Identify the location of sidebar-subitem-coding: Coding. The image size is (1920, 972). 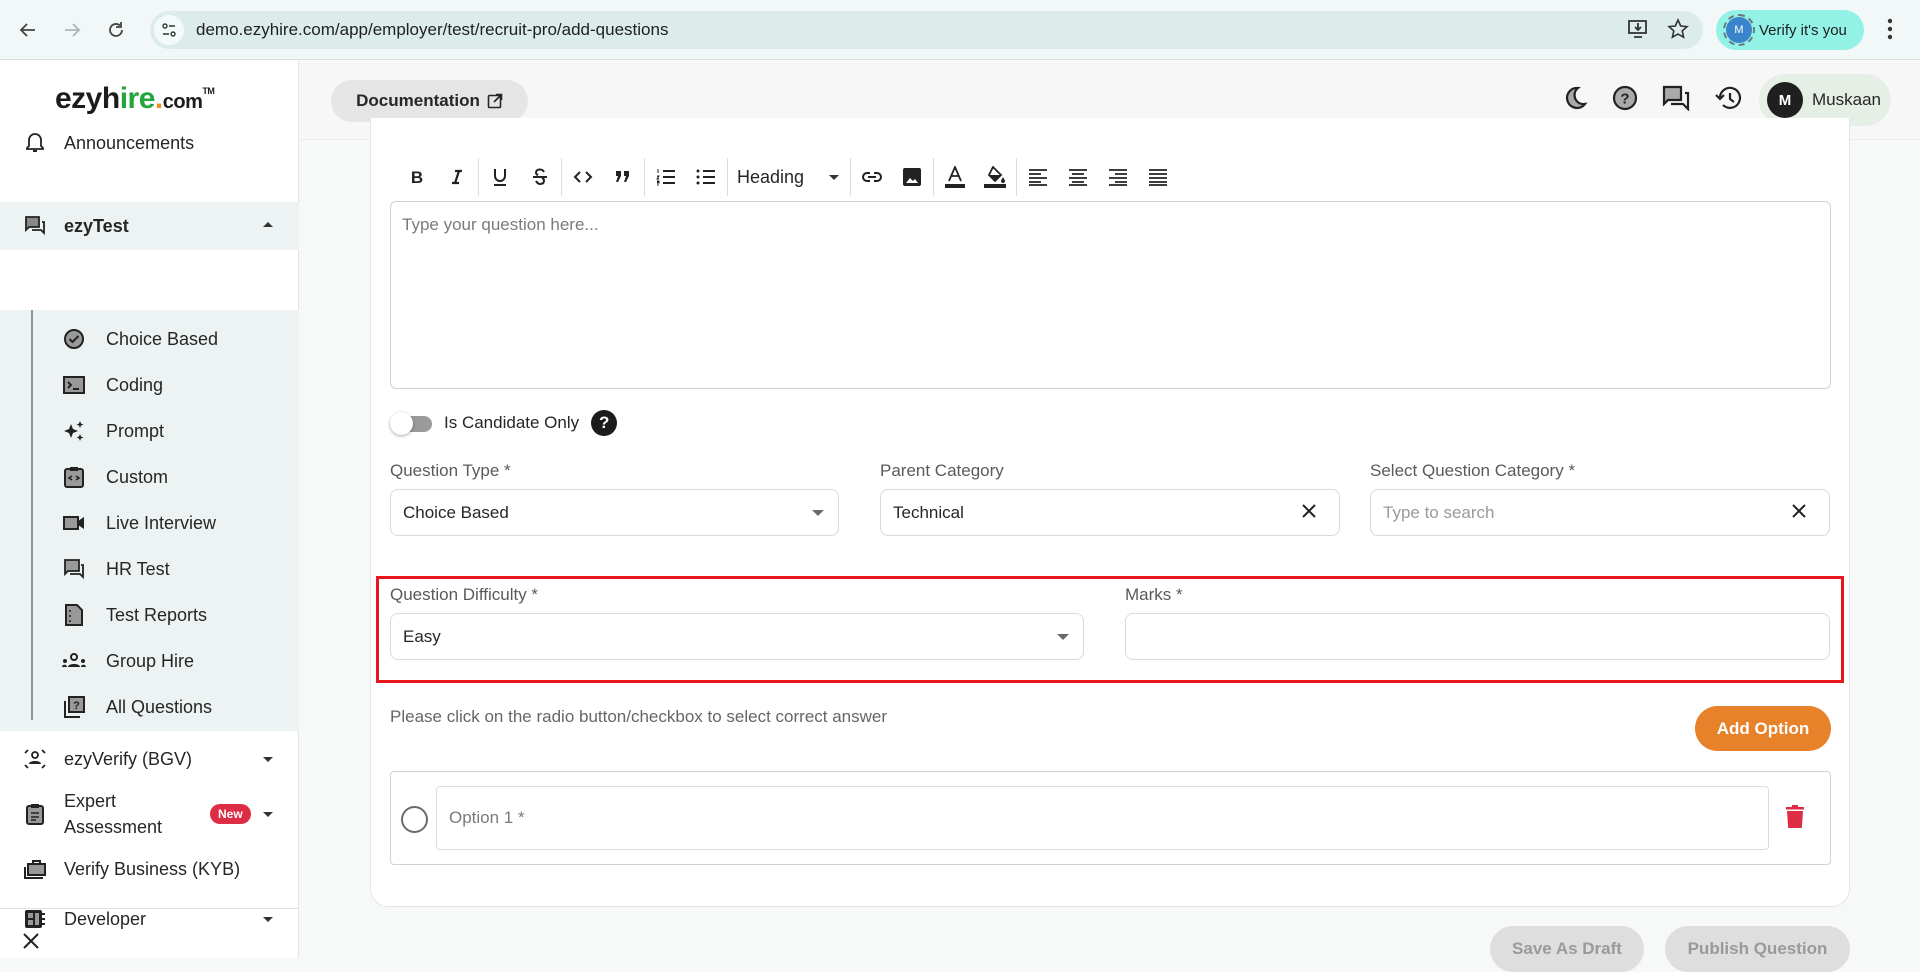
(177, 385).